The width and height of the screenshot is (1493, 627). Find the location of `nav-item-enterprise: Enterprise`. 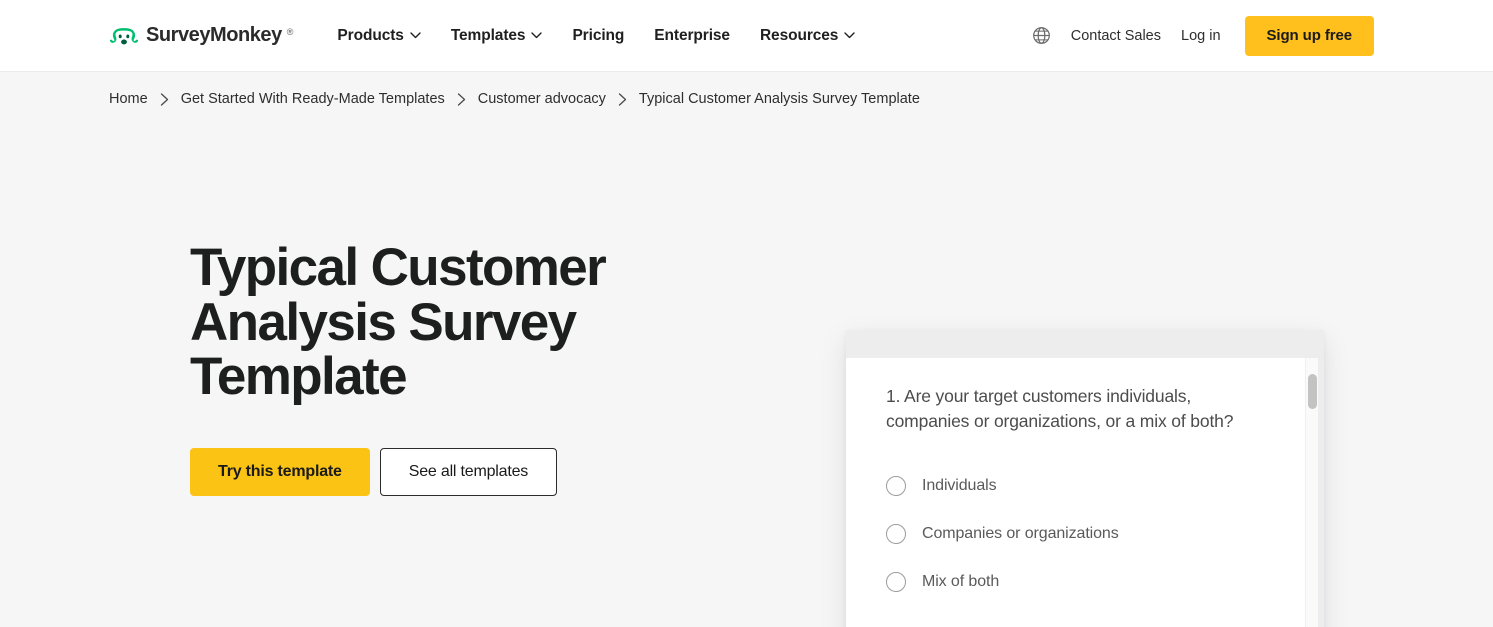

nav-item-enterprise: Enterprise is located at coordinates (692, 36).